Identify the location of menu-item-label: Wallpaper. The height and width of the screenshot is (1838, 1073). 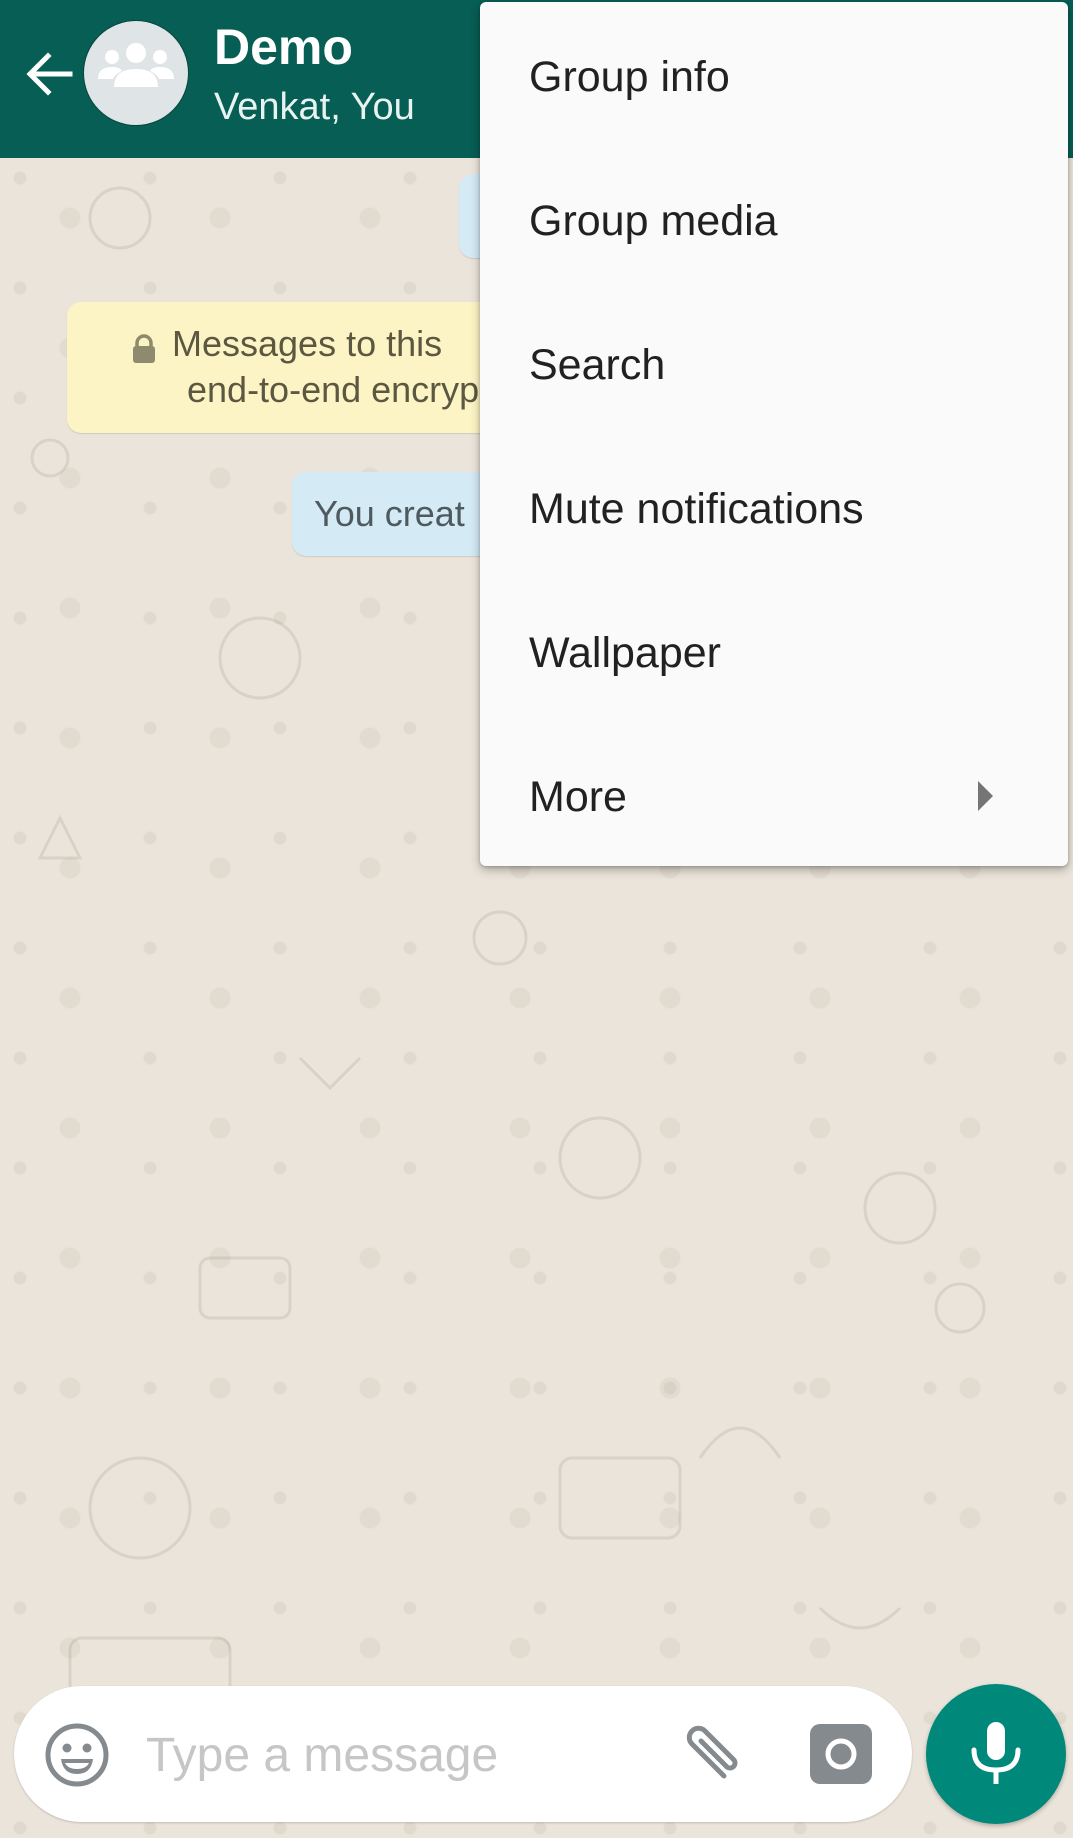
(625, 653).